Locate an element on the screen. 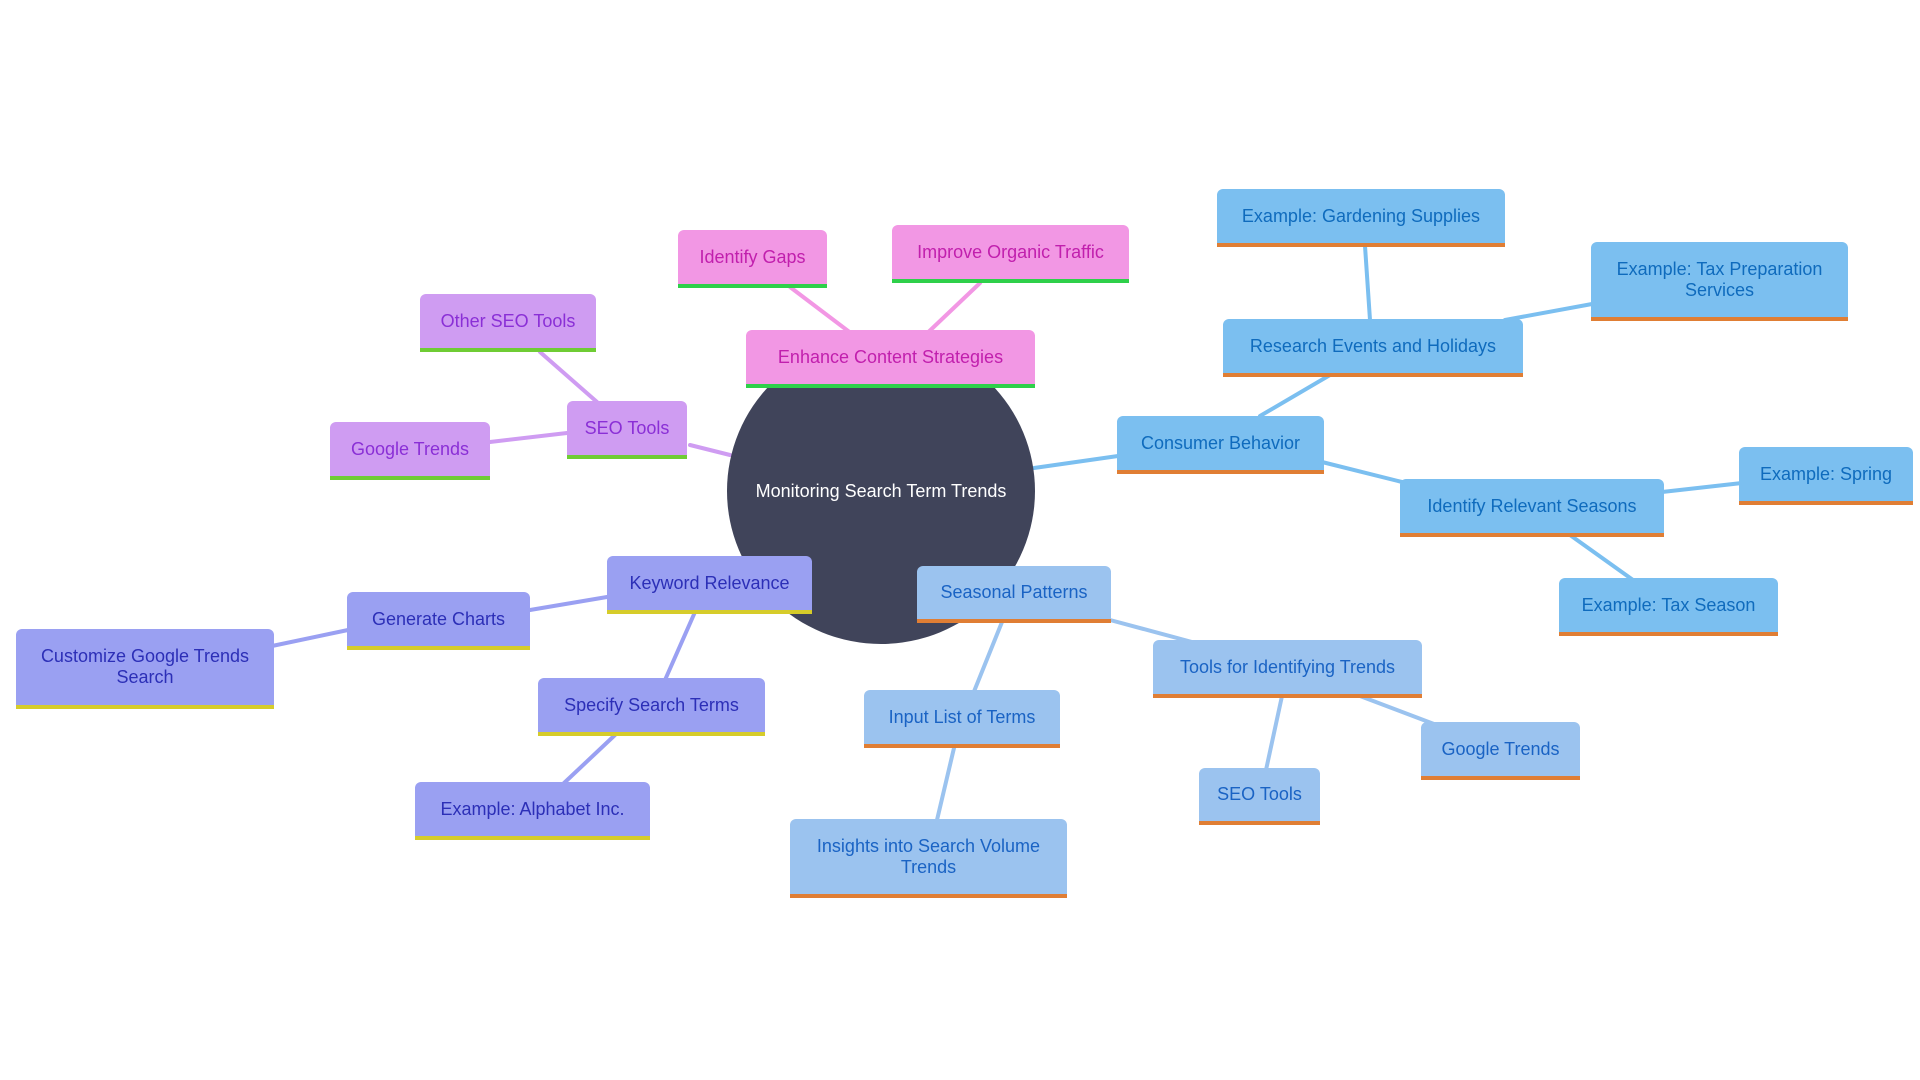 The width and height of the screenshot is (1920, 1080). node-identify-relevant-seasons: Identify Relevant Seasons is located at coordinates (1532, 508).